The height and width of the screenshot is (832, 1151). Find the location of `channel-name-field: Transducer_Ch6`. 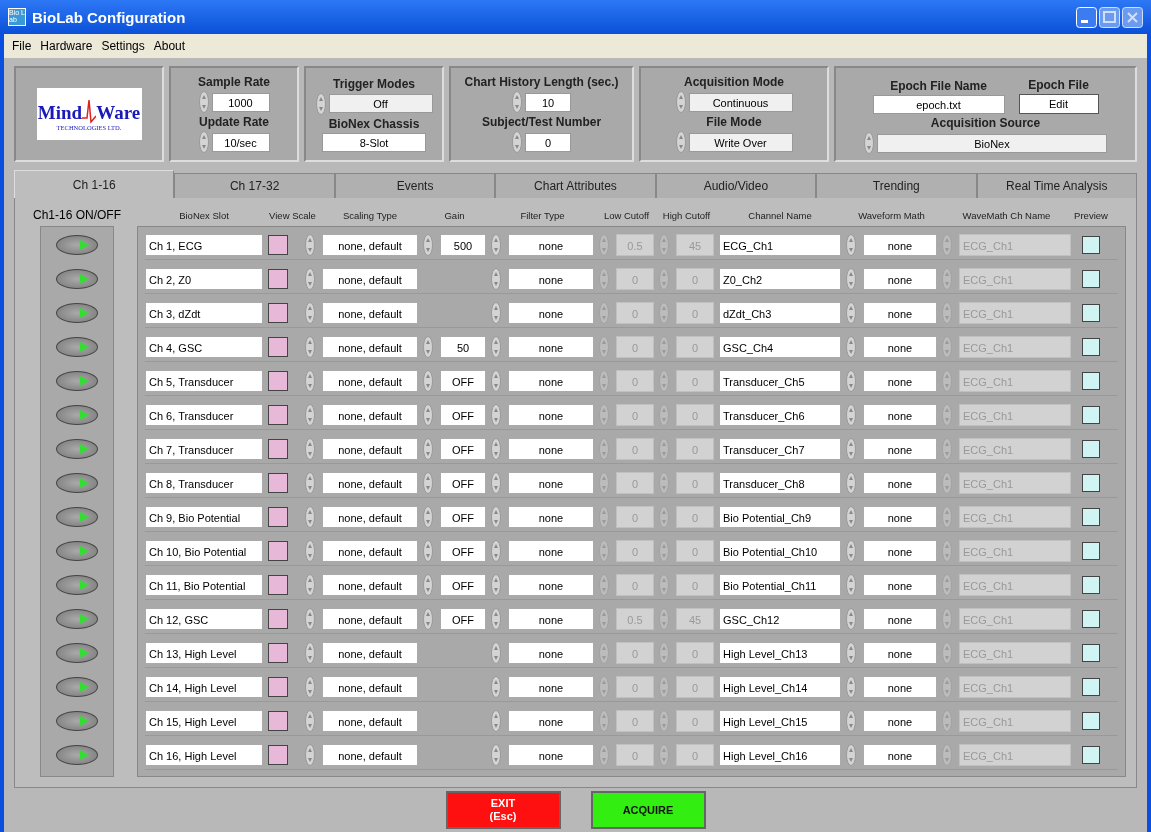

channel-name-field: Transducer_Ch6 is located at coordinates (780, 415).